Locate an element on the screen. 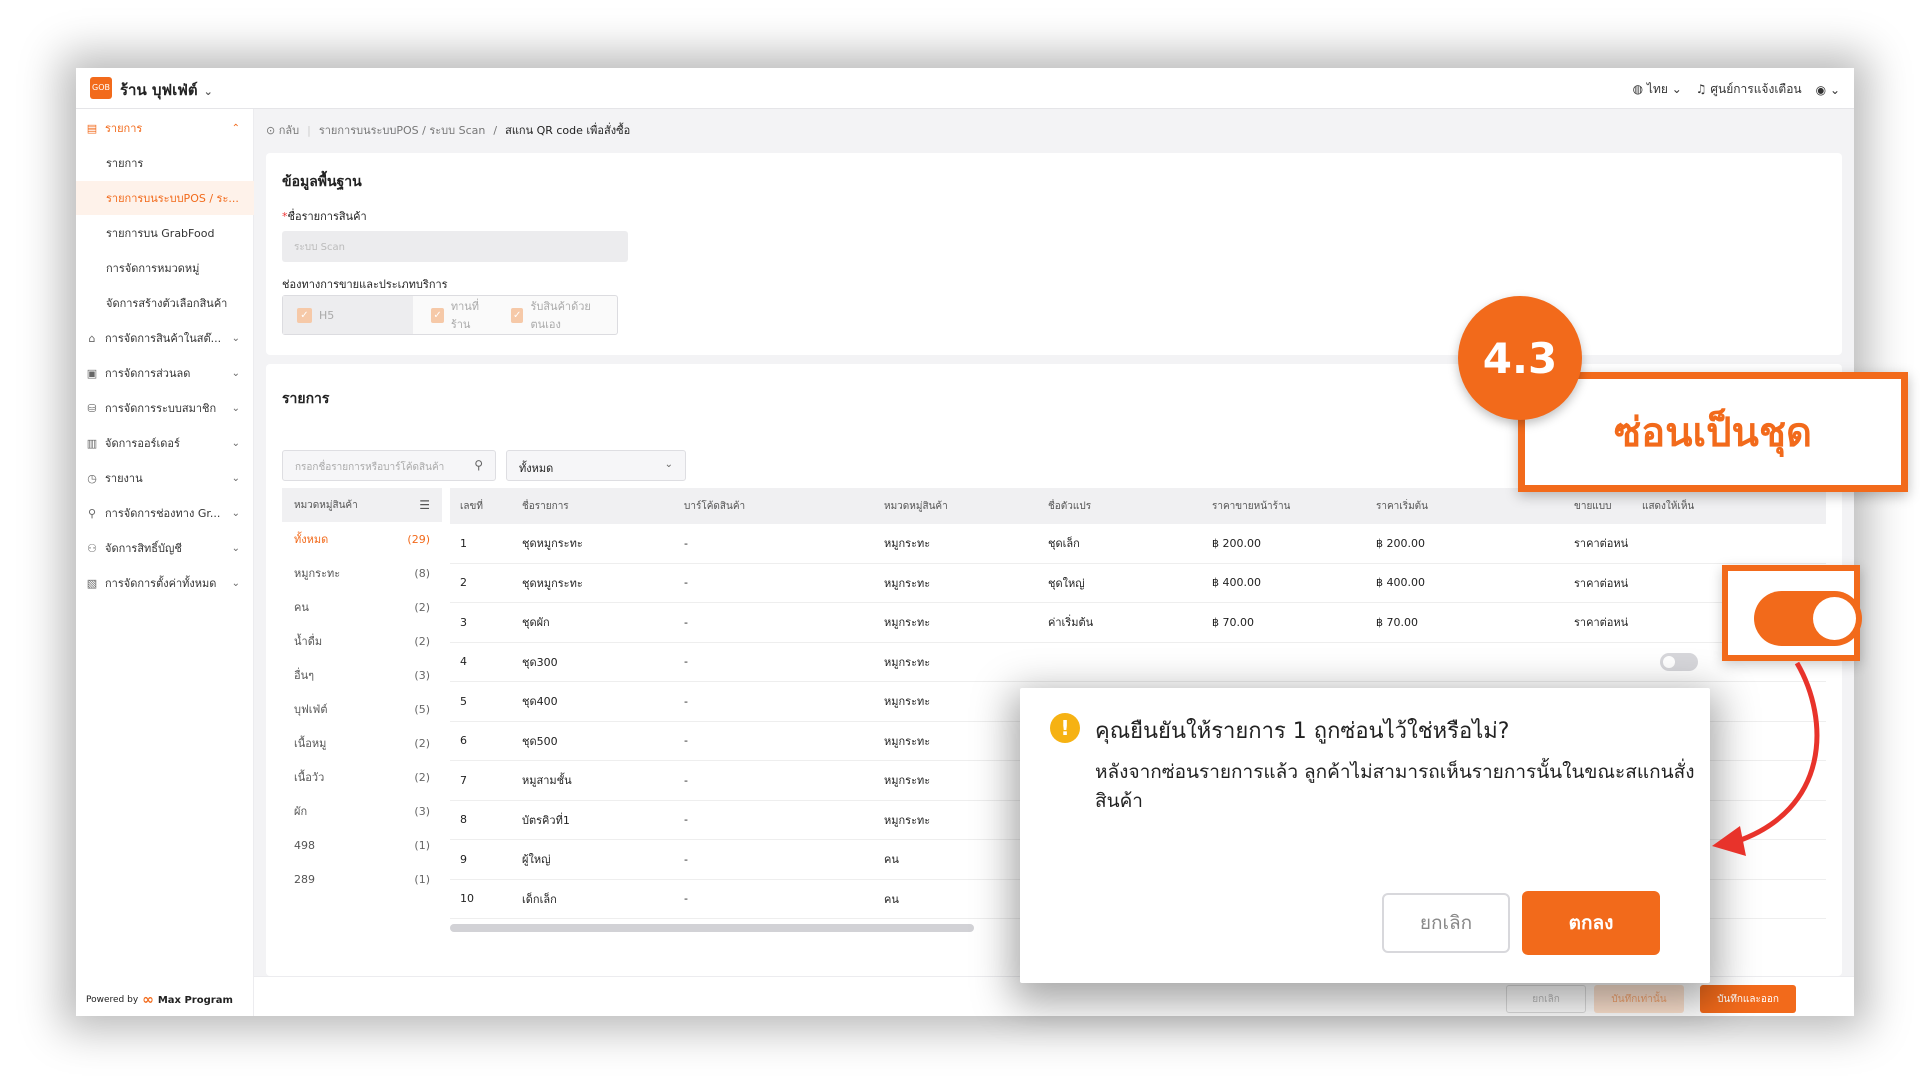 This screenshot has height=1080, width=1920. annotation-arrow is located at coordinates (1766, 758).